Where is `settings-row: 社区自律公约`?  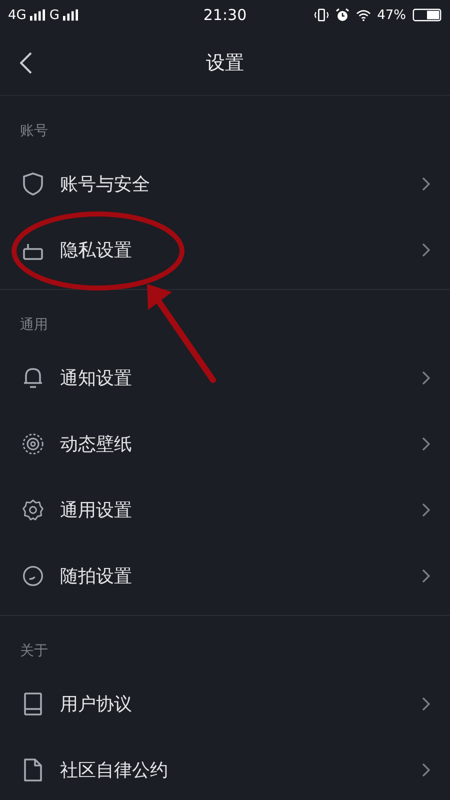
settings-row: 社区自律公约 is located at coordinates (225, 768).